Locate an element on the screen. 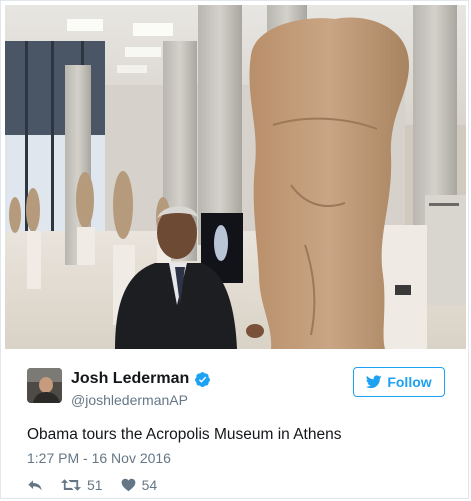 This screenshot has height=501, width=471. author-display-name: Josh Lederman is located at coordinates (130, 379).